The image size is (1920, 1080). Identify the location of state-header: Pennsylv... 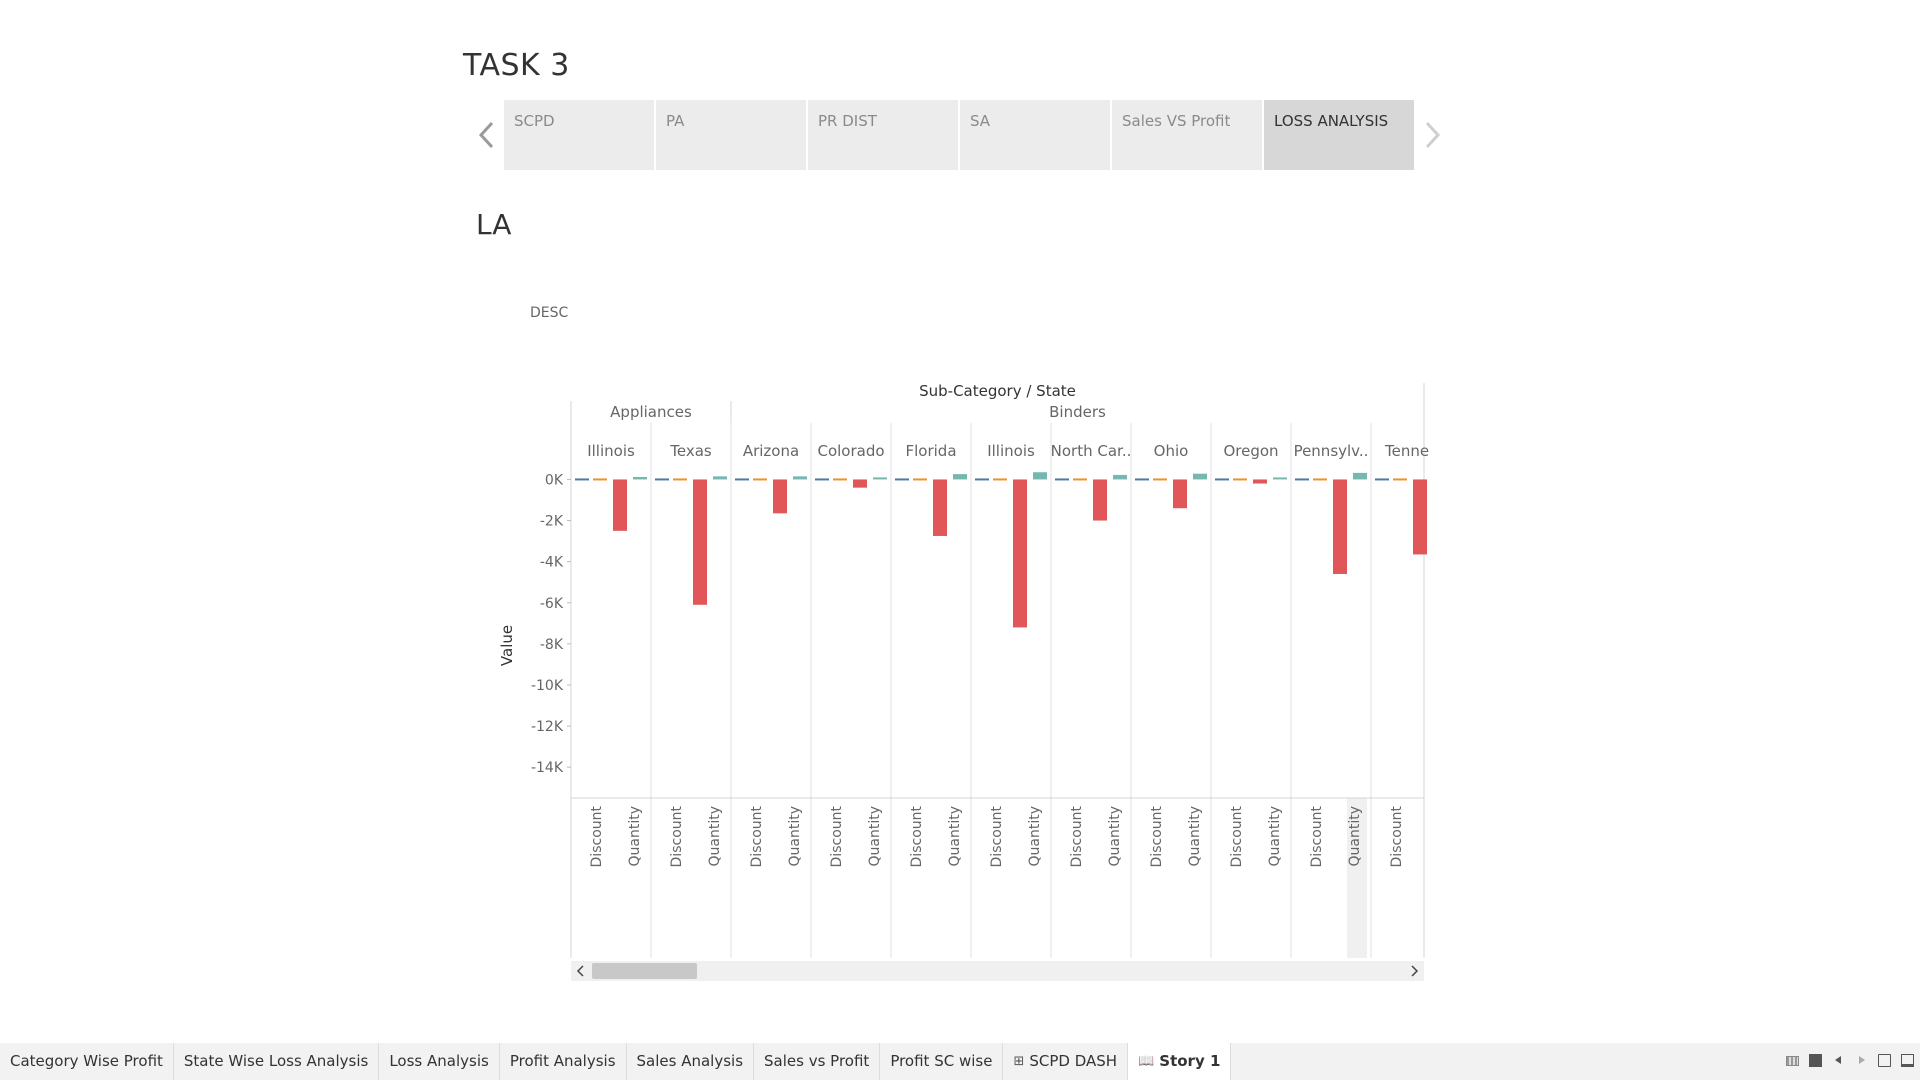
(1331, 451).